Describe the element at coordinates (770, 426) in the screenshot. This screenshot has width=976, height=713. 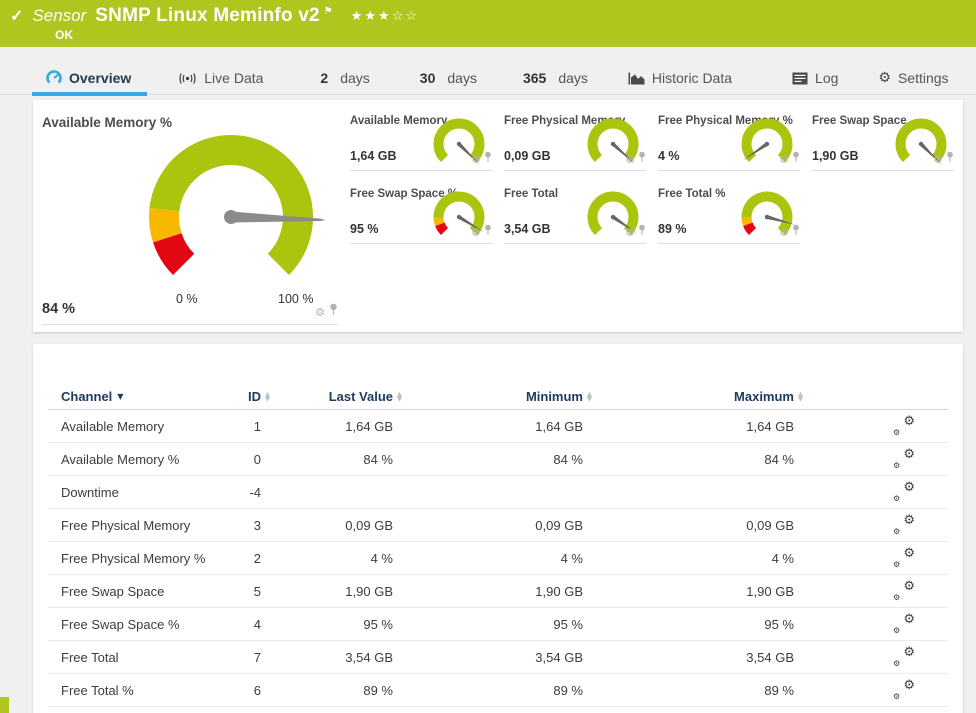
I see `cell-maximum: 1,64 GB` at that location.